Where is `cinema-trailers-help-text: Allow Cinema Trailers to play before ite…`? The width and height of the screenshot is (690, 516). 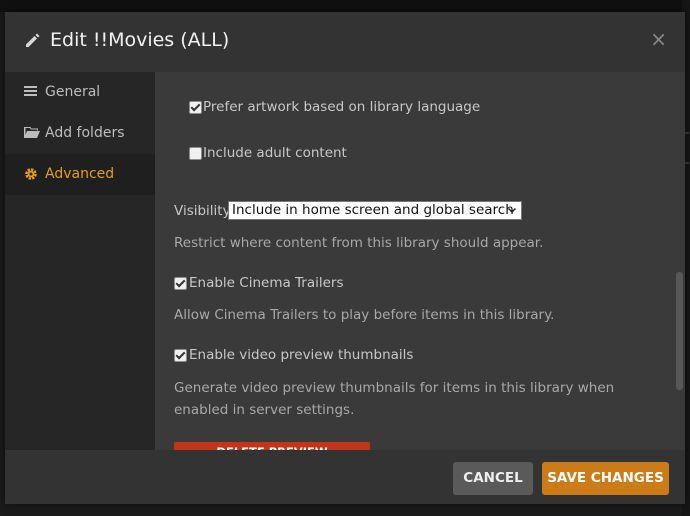 cinema-trailers-help-text: Allow Cinema Trailers to play before ite… is located at coordinates (364, 315).